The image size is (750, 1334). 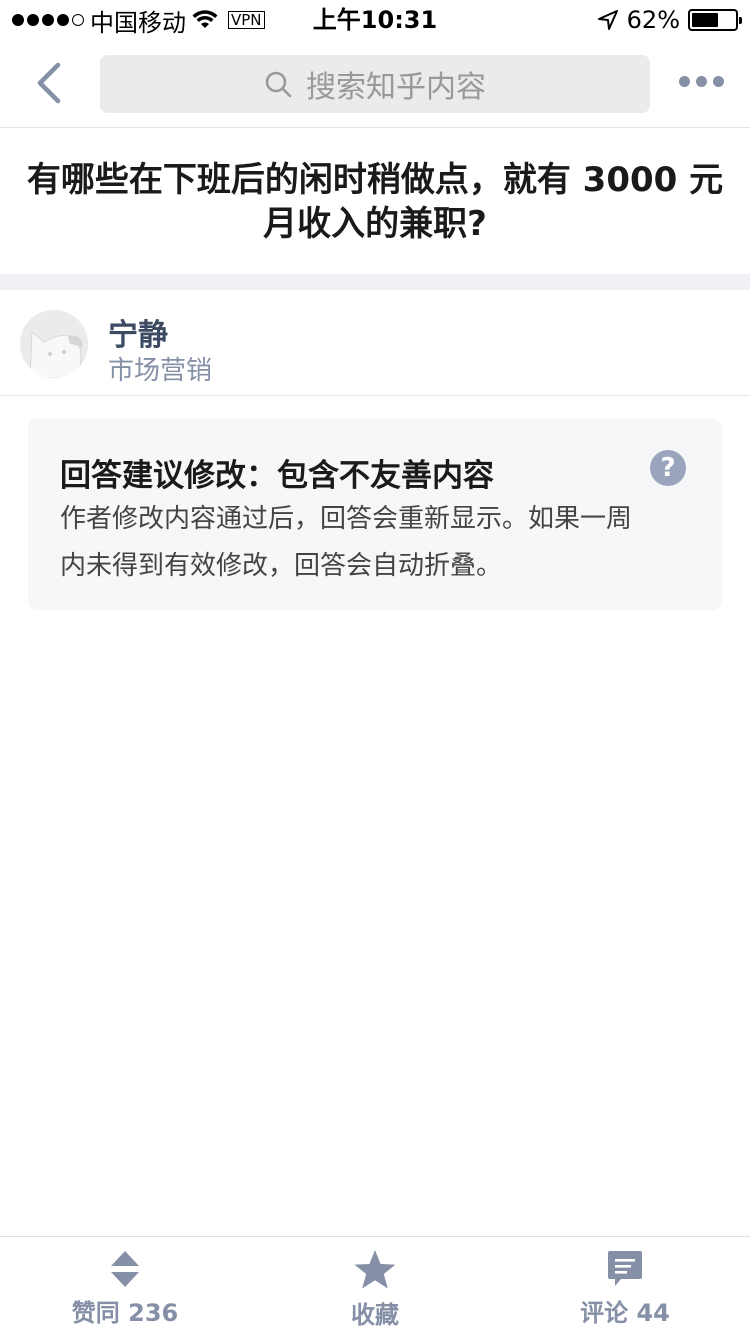 I want to click on vote-label: 赞同 236, so click(x=125, y=1313).